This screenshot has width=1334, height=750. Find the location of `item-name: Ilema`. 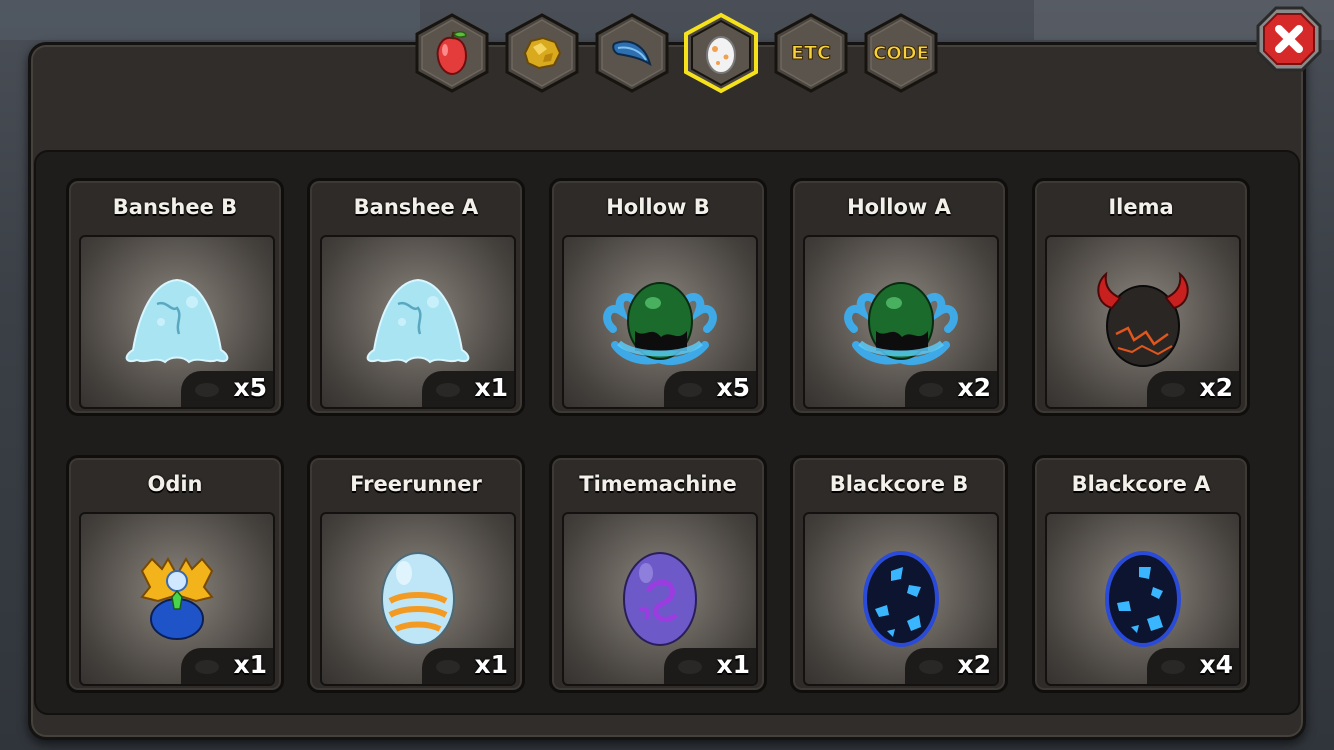

item-name: Ilema is located at coordinates (1141, 207).